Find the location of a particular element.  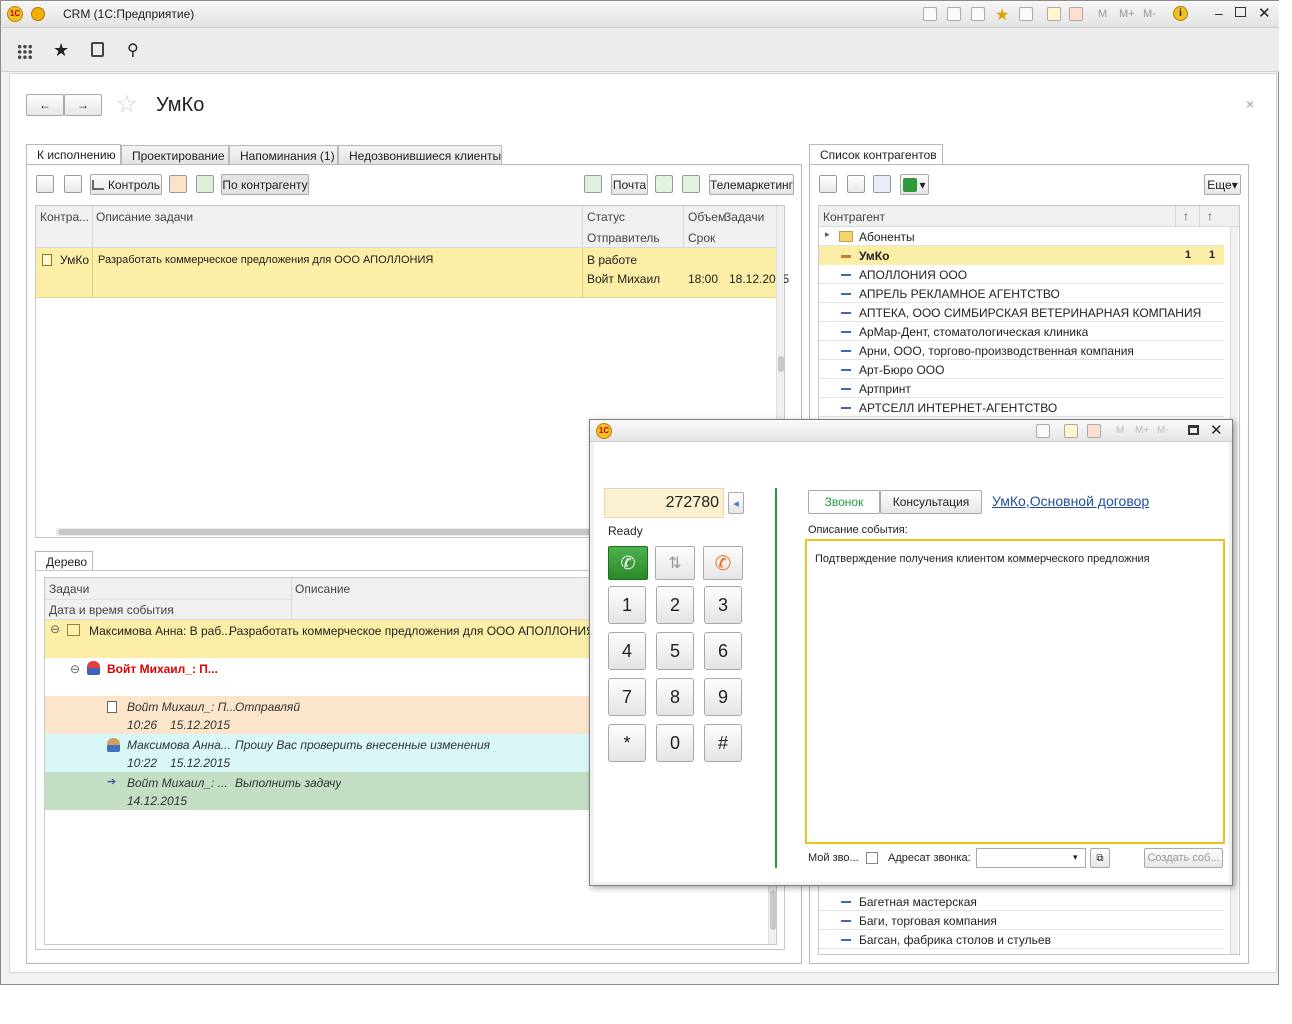

tab-consultation: Консультация is located at coordinates (931, 502).